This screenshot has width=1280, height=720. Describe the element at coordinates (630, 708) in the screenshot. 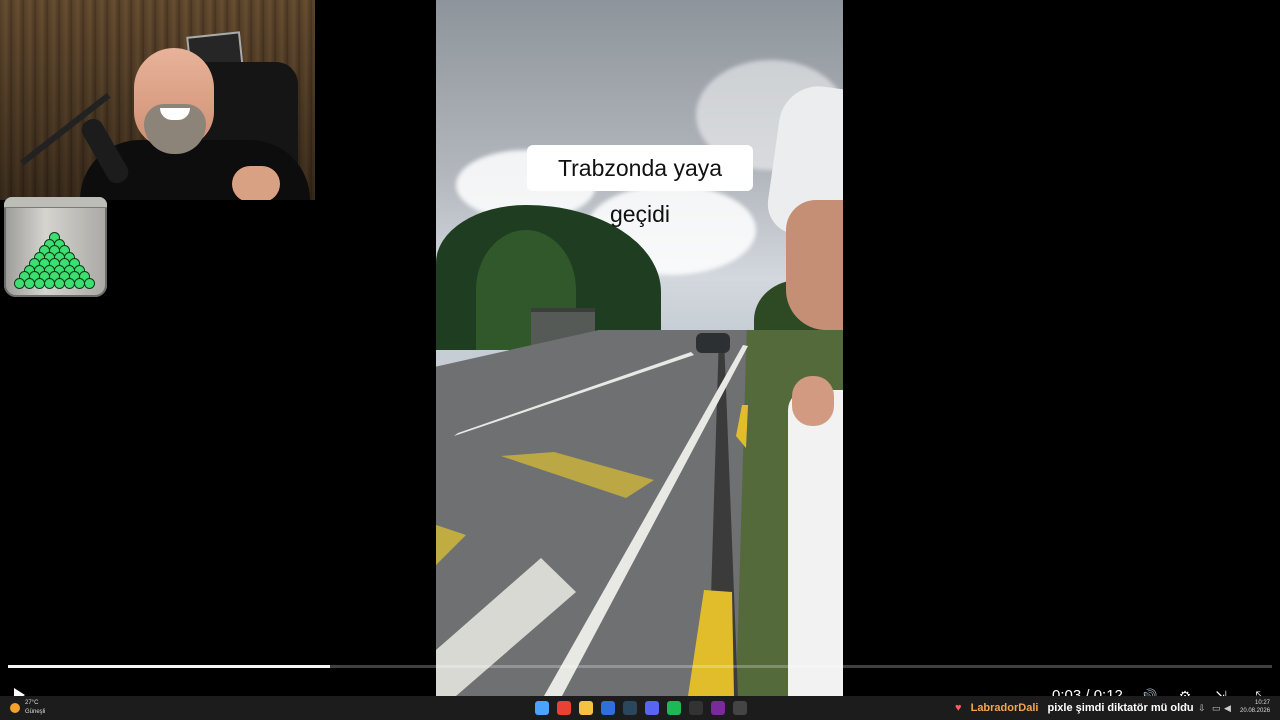

I see `steam-icon` at that location.